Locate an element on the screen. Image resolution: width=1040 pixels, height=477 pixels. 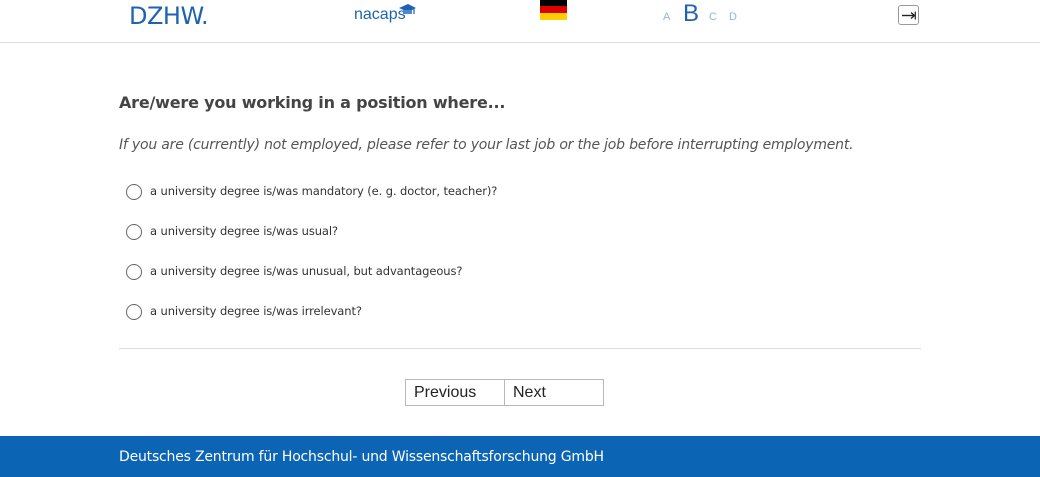
logout-button is located at coordinates (908, 15).